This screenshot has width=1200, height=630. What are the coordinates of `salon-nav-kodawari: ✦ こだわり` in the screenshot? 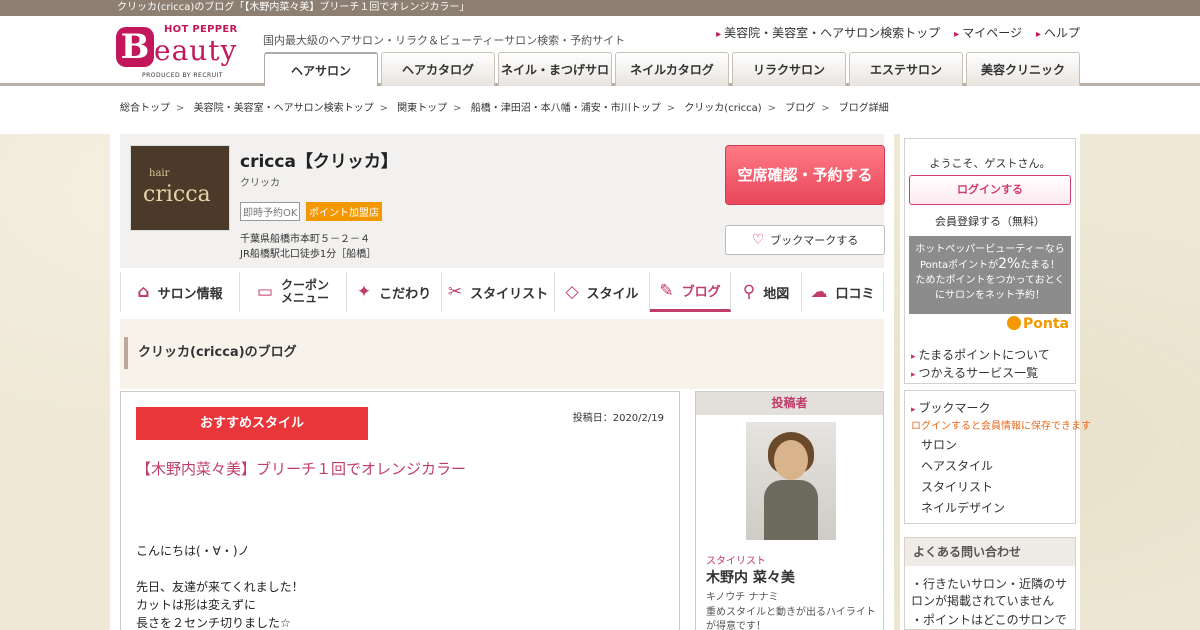 It's located at (394, 292).